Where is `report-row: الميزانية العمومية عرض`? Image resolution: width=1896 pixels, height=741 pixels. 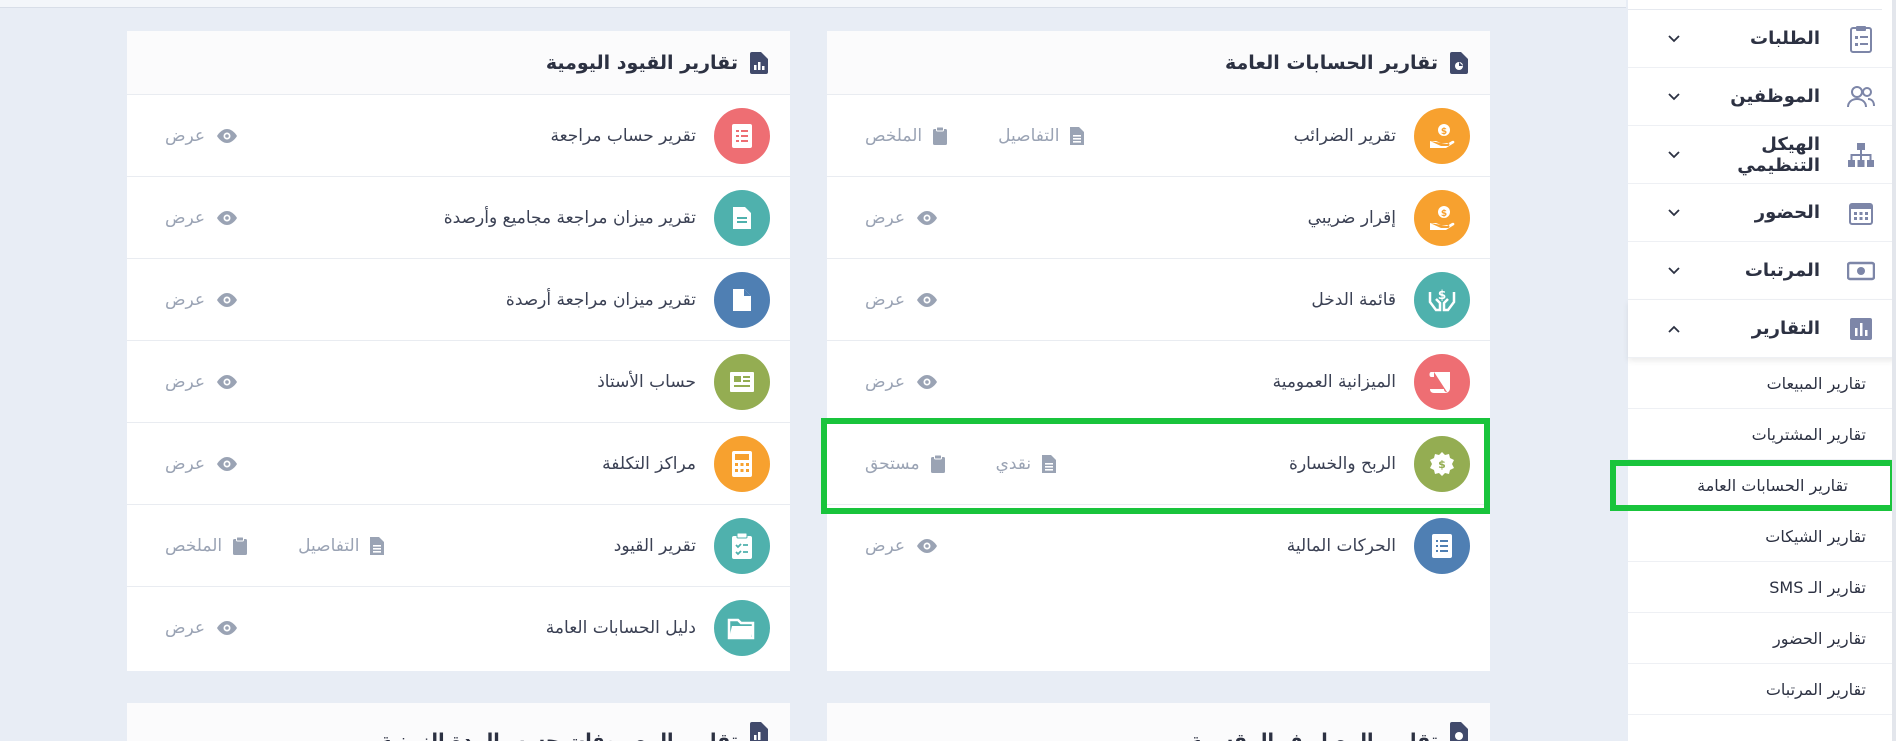 report-row: الميزانية العمومية عرض is located at coordinates (1158, 382).